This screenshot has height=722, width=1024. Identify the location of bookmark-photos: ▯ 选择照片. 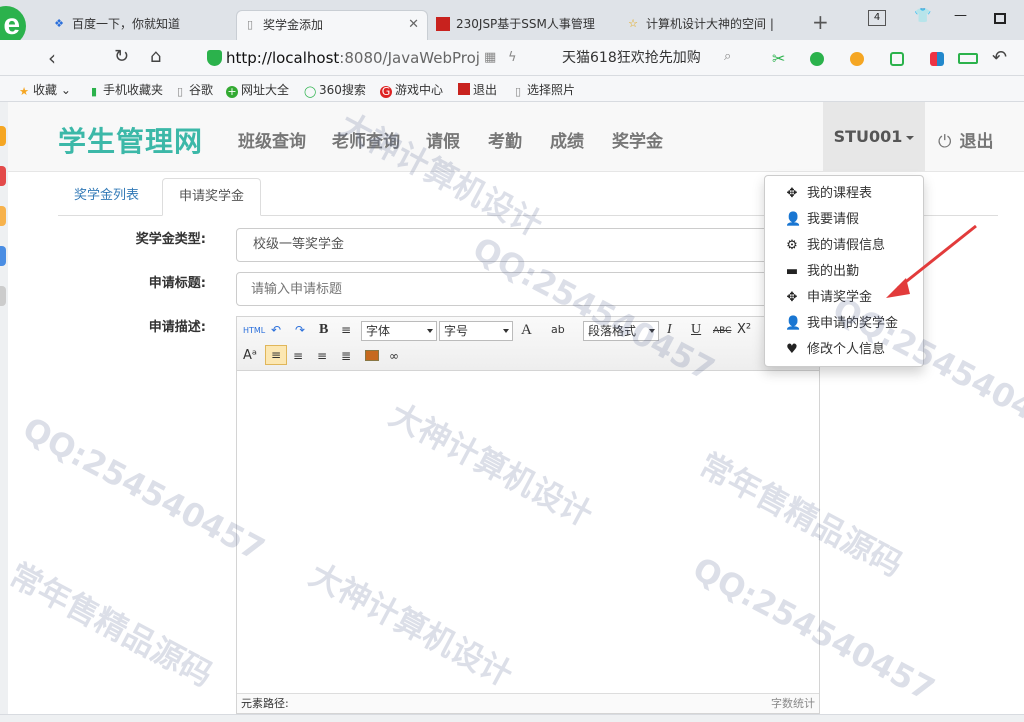
(543, 89).